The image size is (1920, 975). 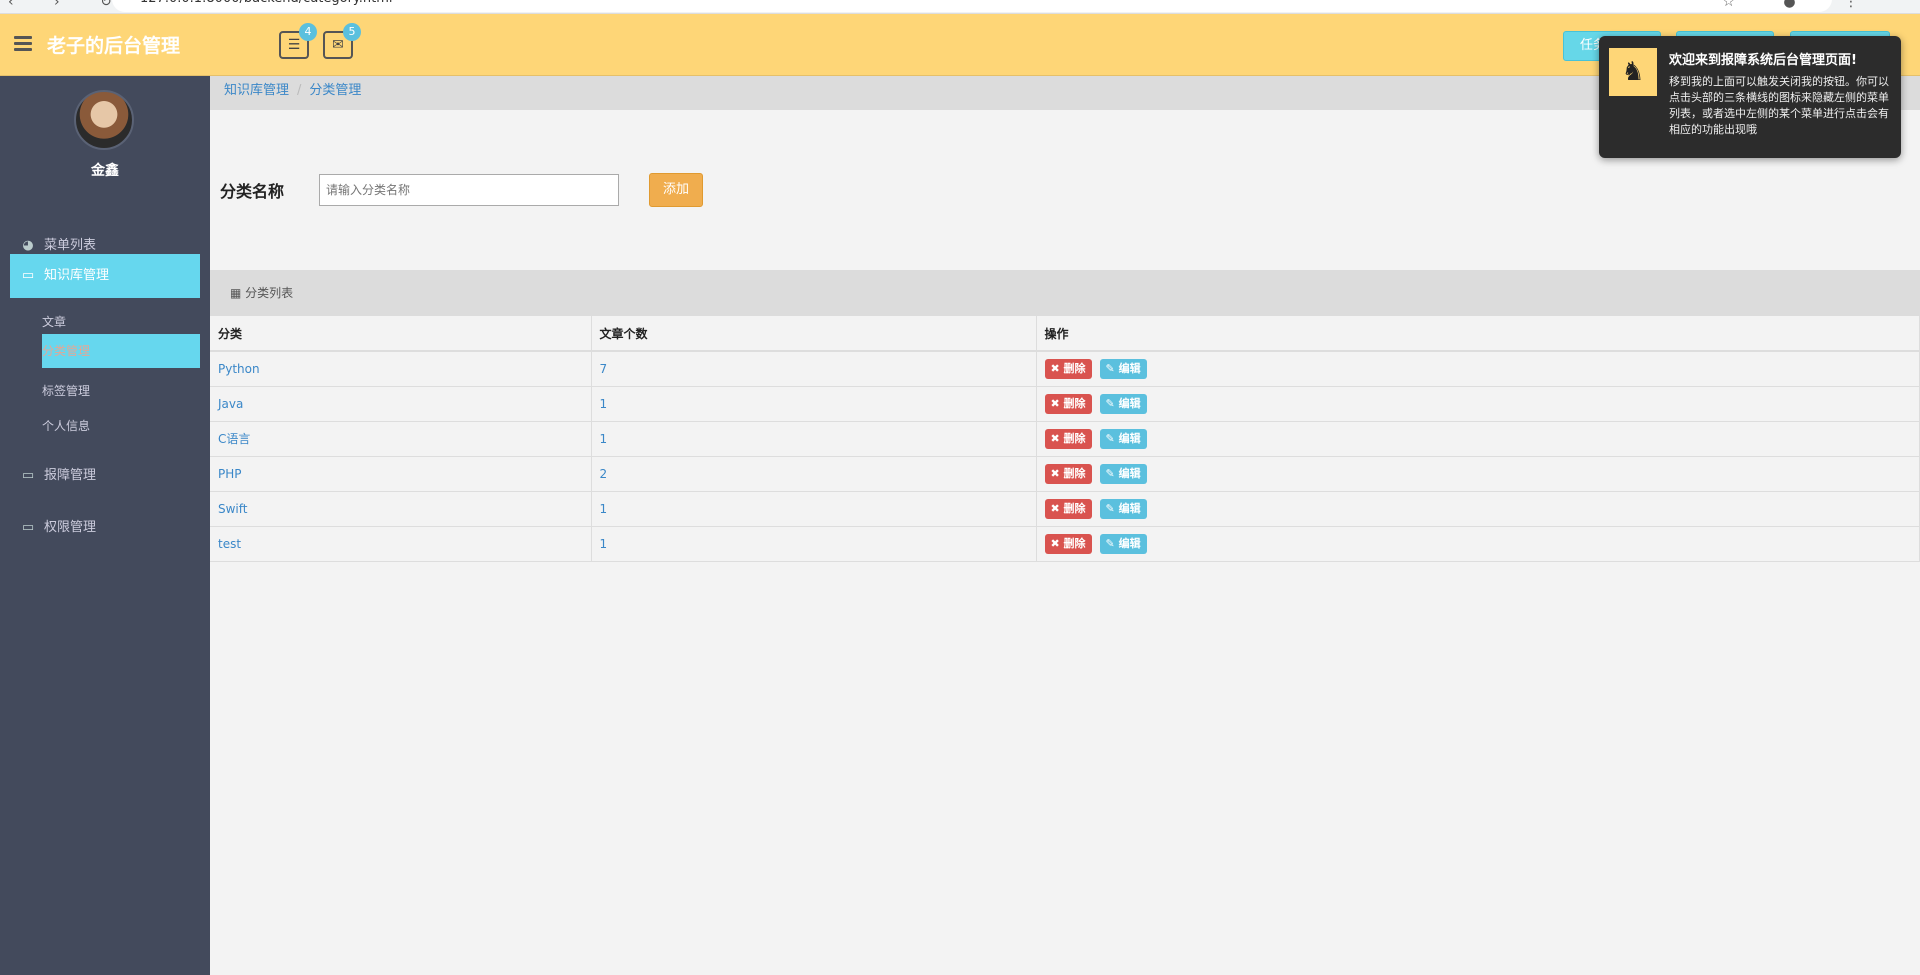 I want to click on table-row: test 1 ✖ 删除 ✎ 编辑, so click(x=1065, y=544).